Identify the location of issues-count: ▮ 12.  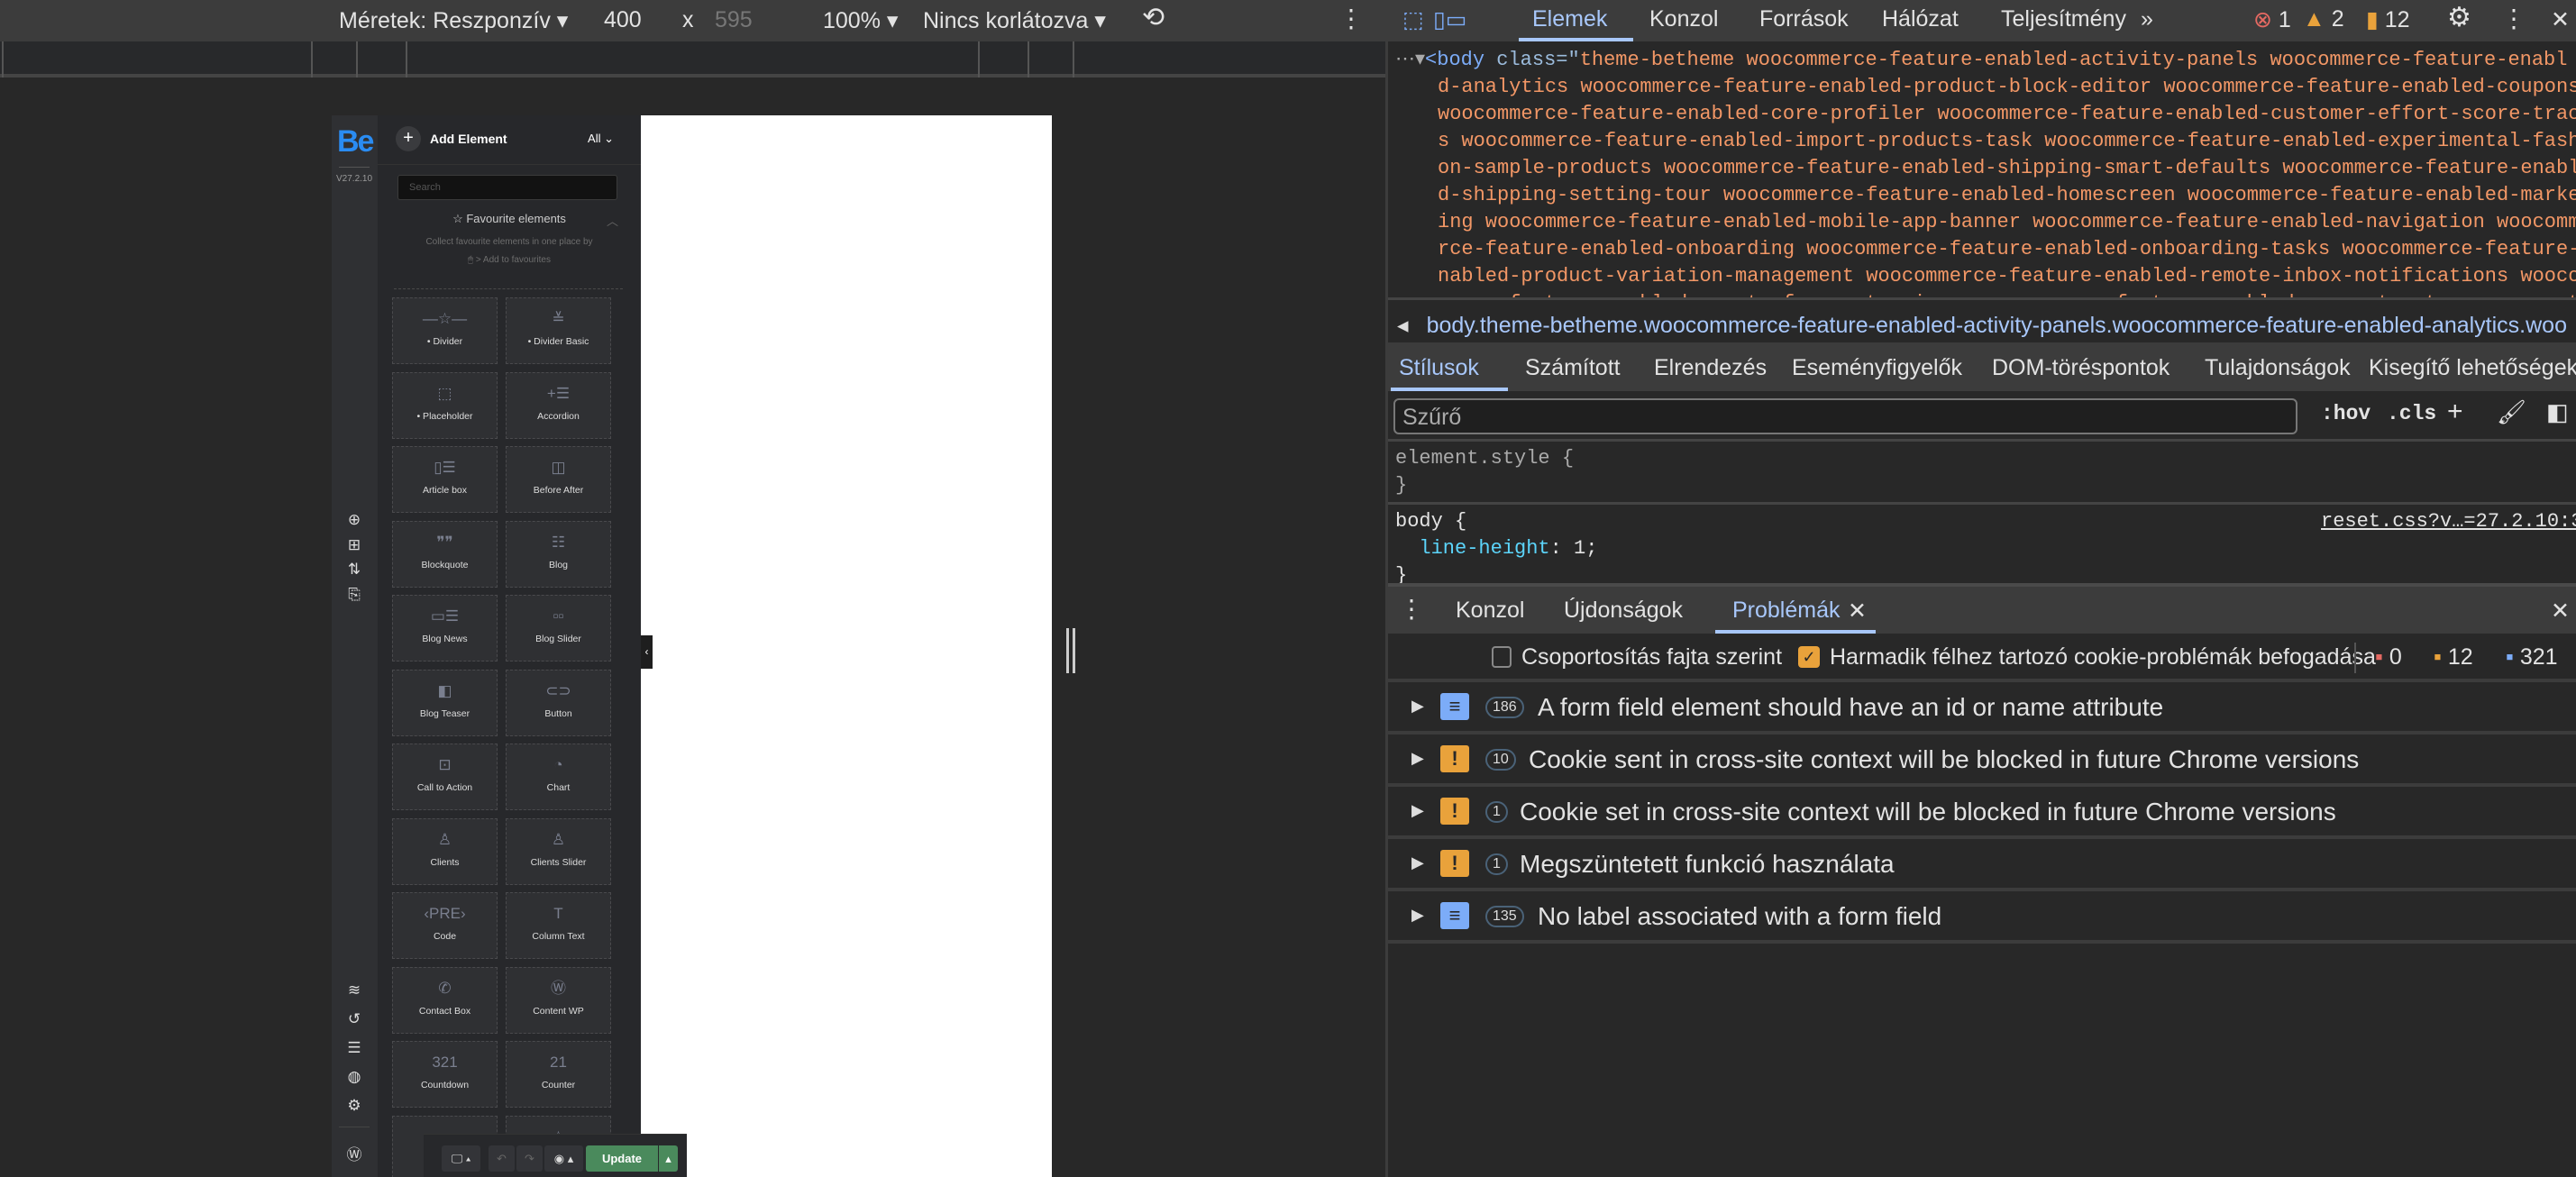
(2388, 19).